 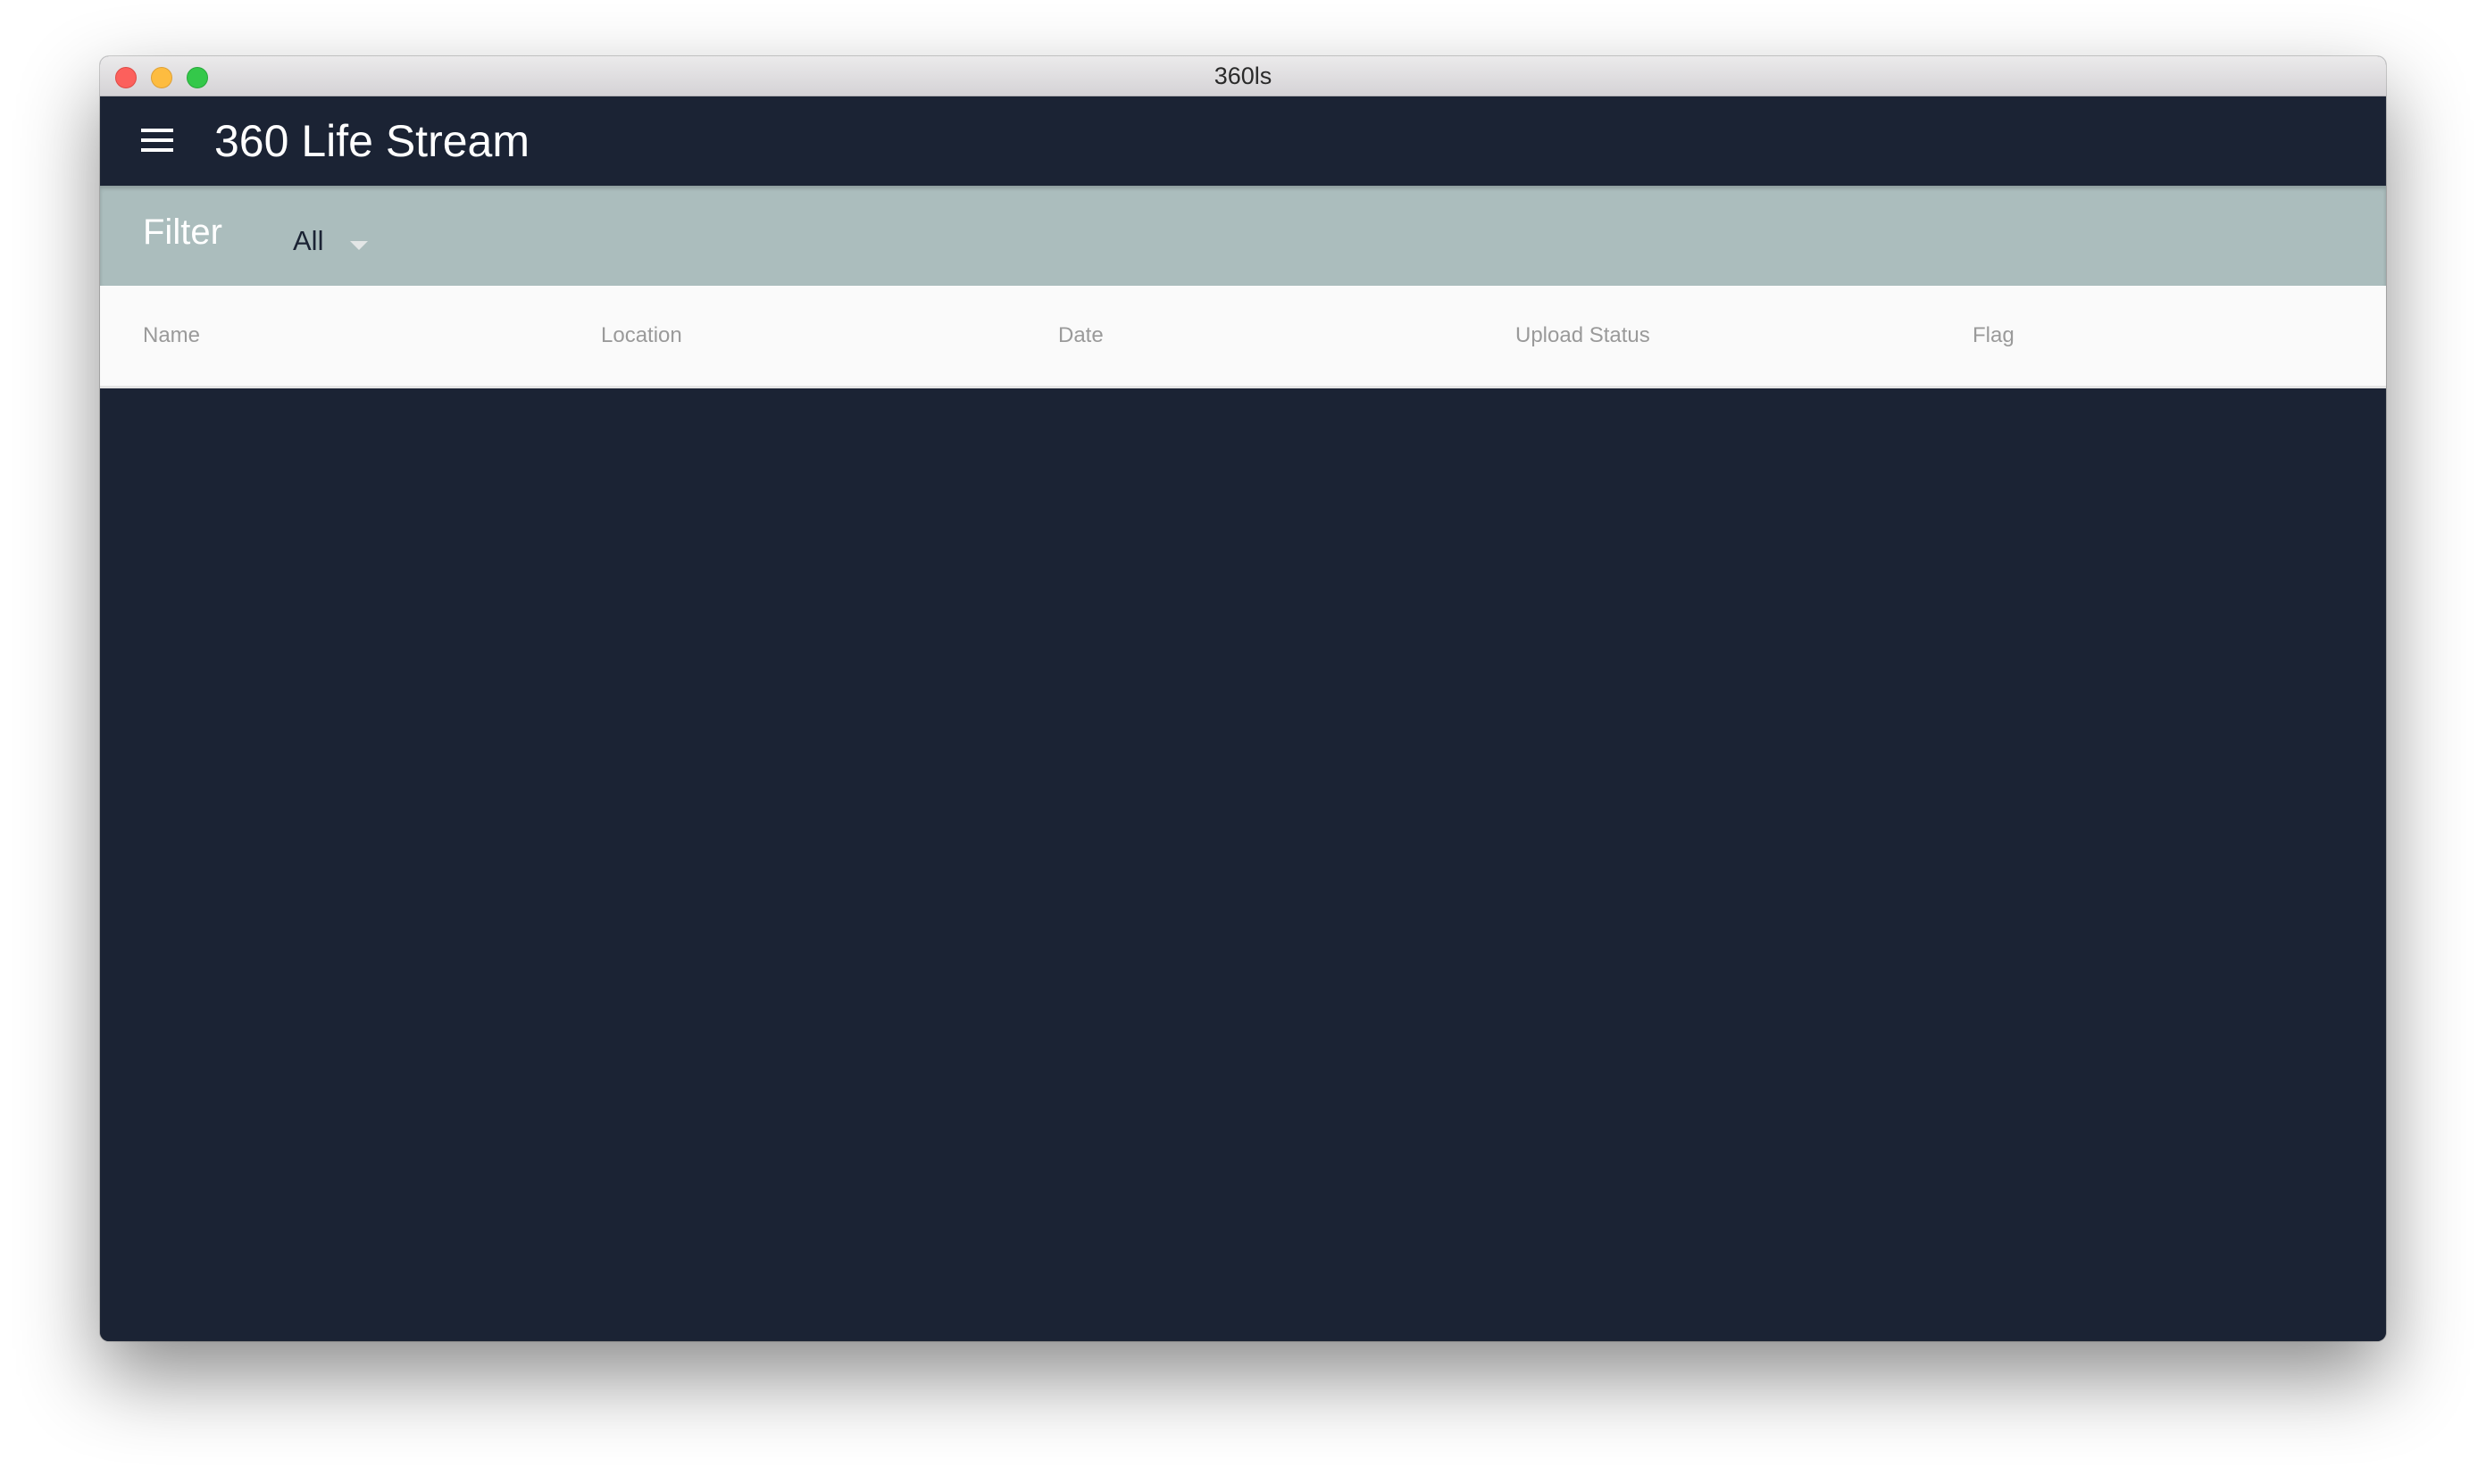 What do you see at coordinates (1582, 336) in the screenshot?
I see `column-header-upload-status: Upload Status` at bounding box center [1582, 336].